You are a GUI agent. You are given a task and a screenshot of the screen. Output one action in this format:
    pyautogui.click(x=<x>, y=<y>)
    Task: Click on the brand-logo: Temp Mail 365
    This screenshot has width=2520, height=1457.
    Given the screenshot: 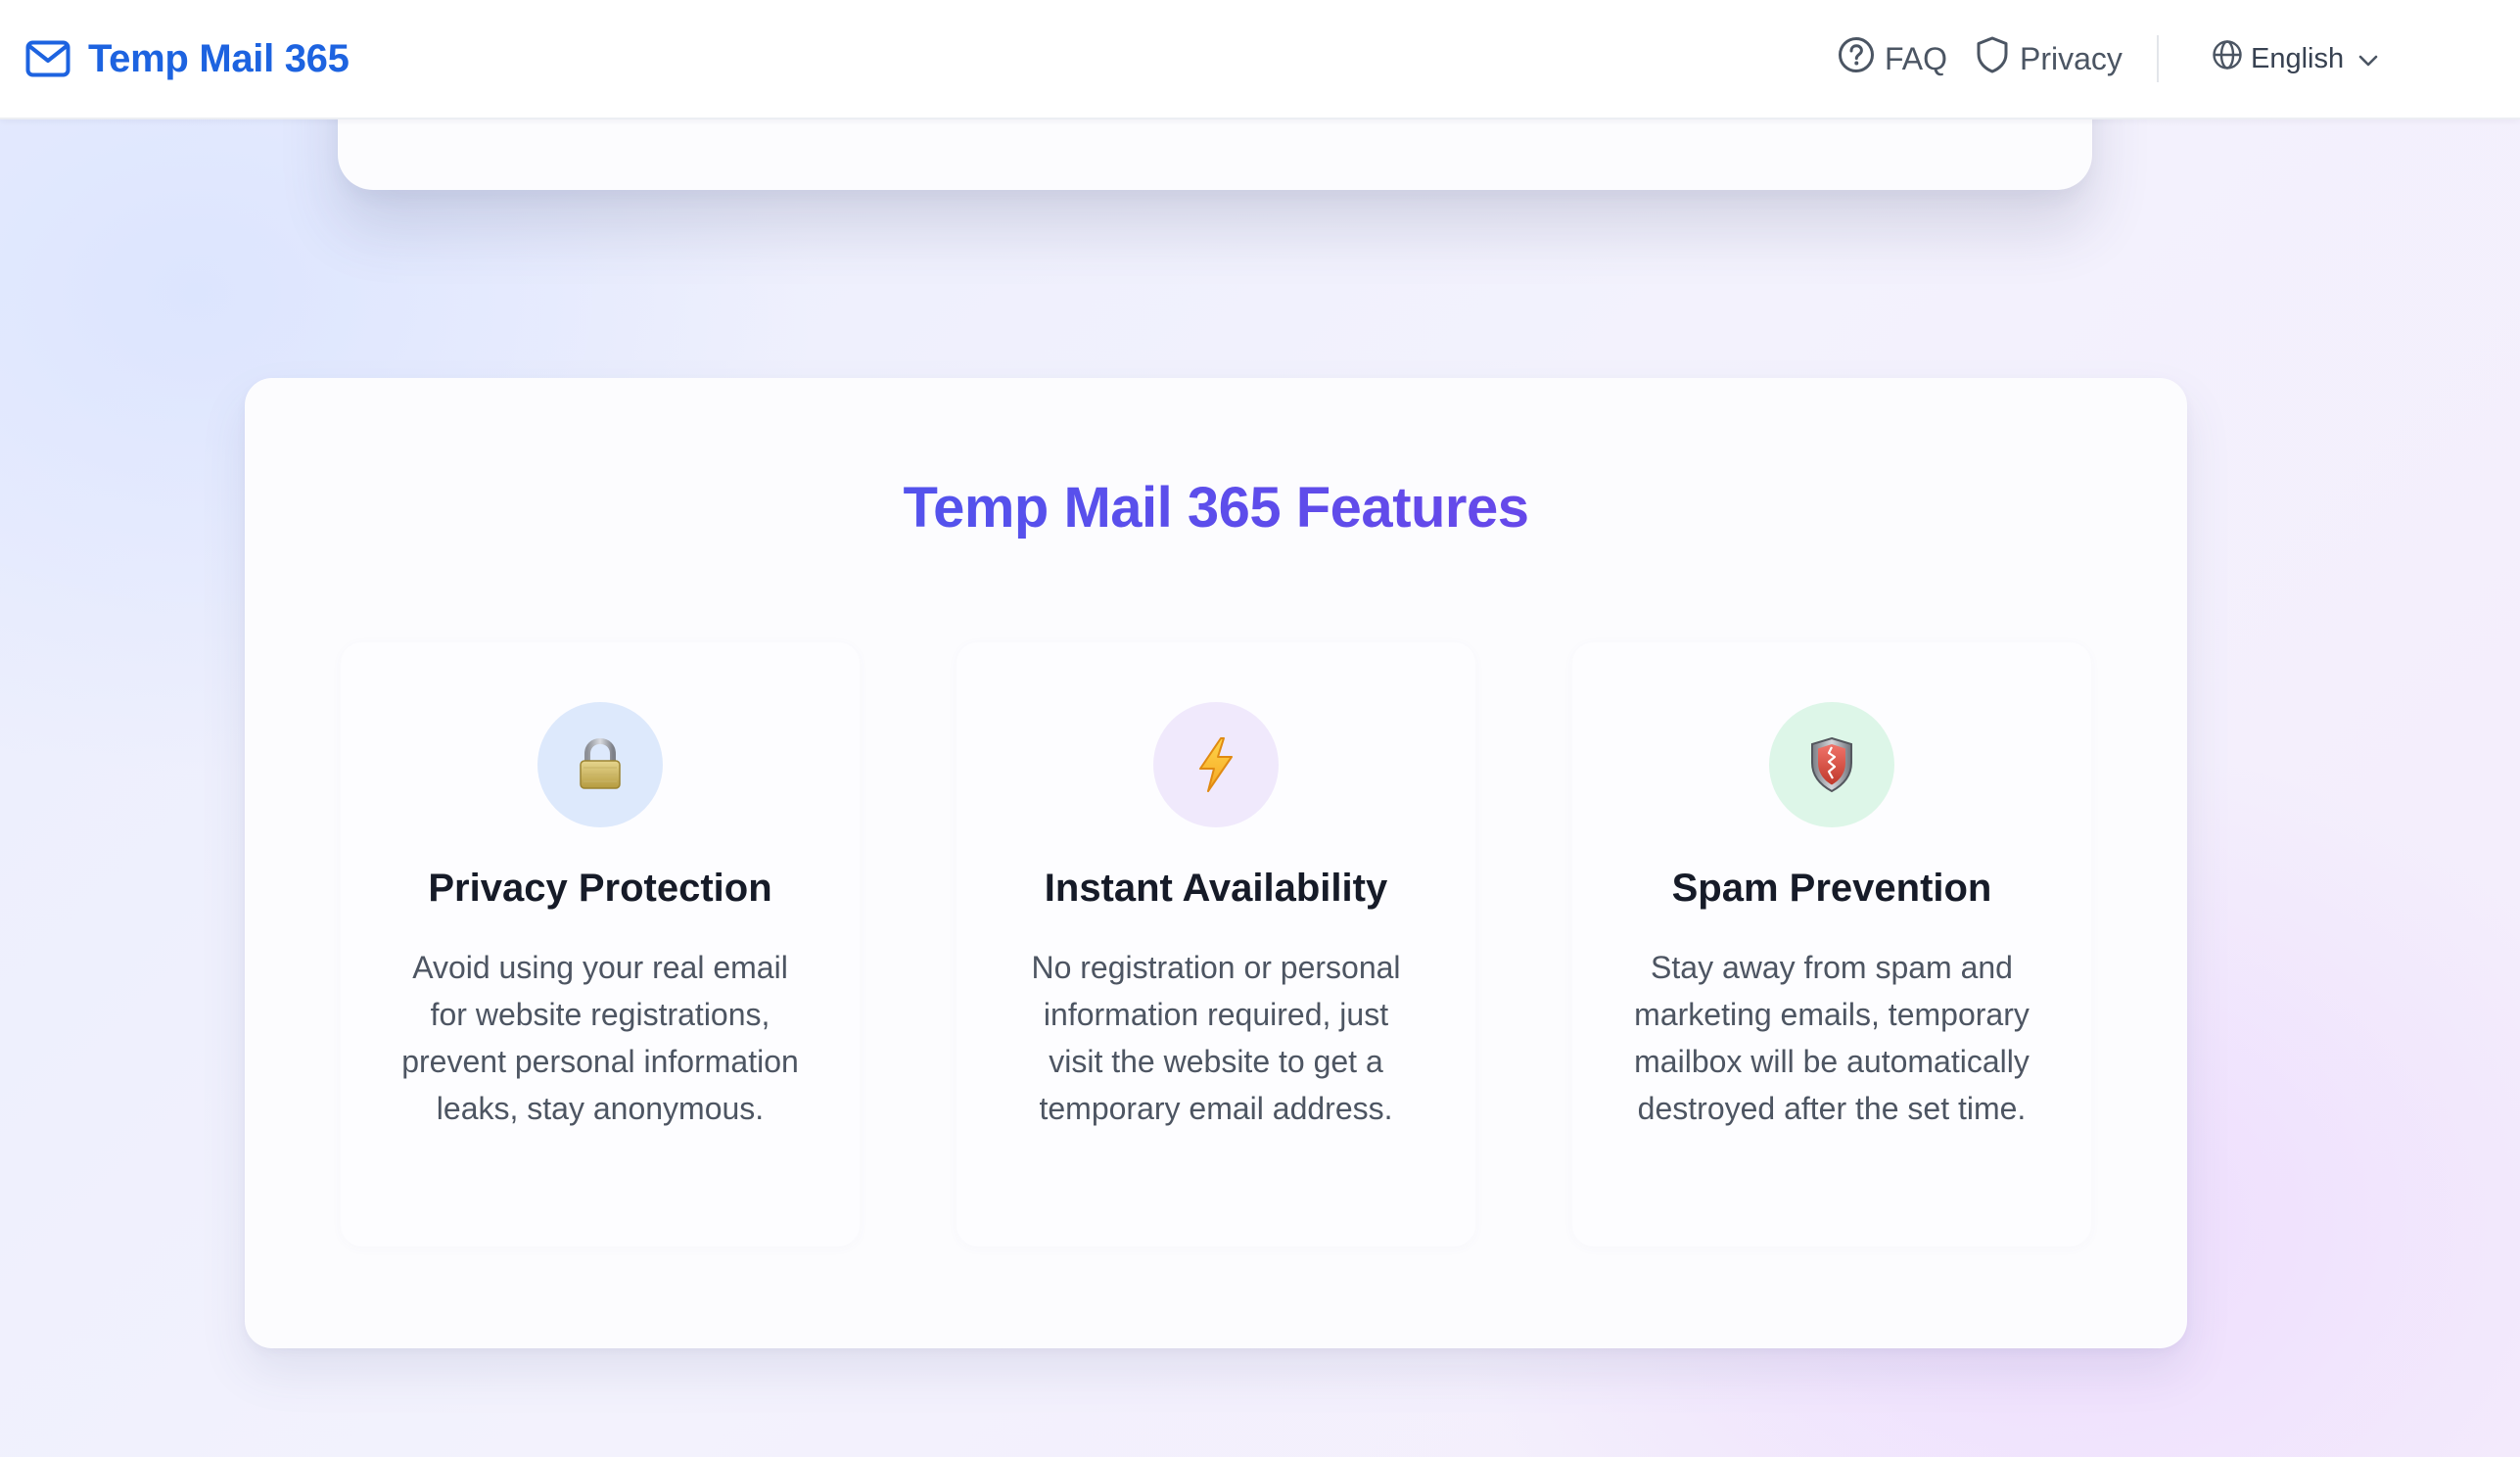 What is the action you would take?
    pyautogui.click(x=187, y=58)
    